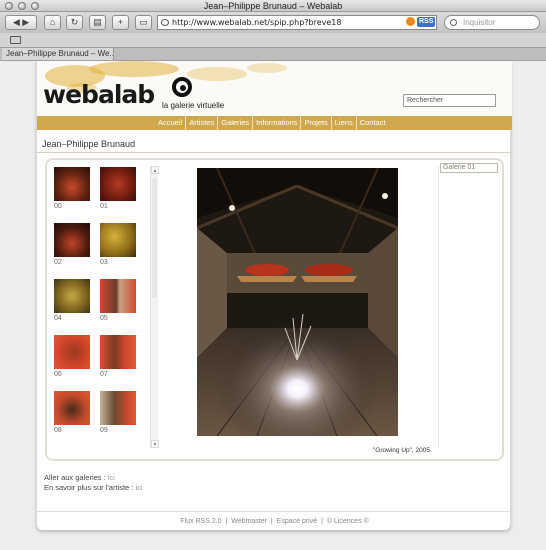 This screenshot has width=546, height=550. Describe the element at coordinates (373, 123) in the screenshot. I see `menu-item-contact: Contact` at that location.